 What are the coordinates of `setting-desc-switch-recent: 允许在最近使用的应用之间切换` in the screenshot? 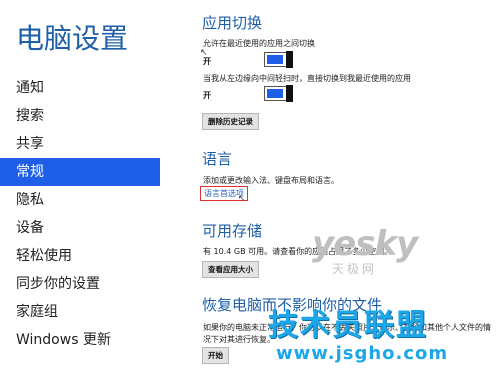 It's located at (259, 43).